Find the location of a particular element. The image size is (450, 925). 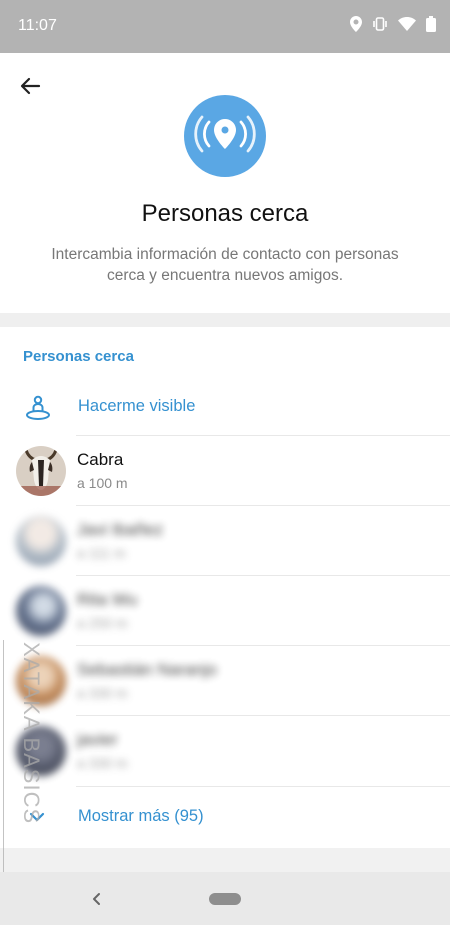

status-bar: 11:07 is located at coordinates (225, 26).